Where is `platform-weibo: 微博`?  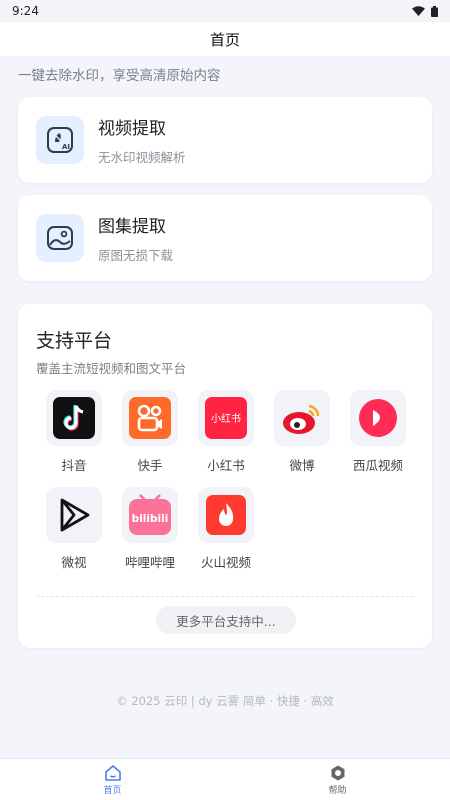 platform-weibo: 微博 is located at coordinates (302, 432).